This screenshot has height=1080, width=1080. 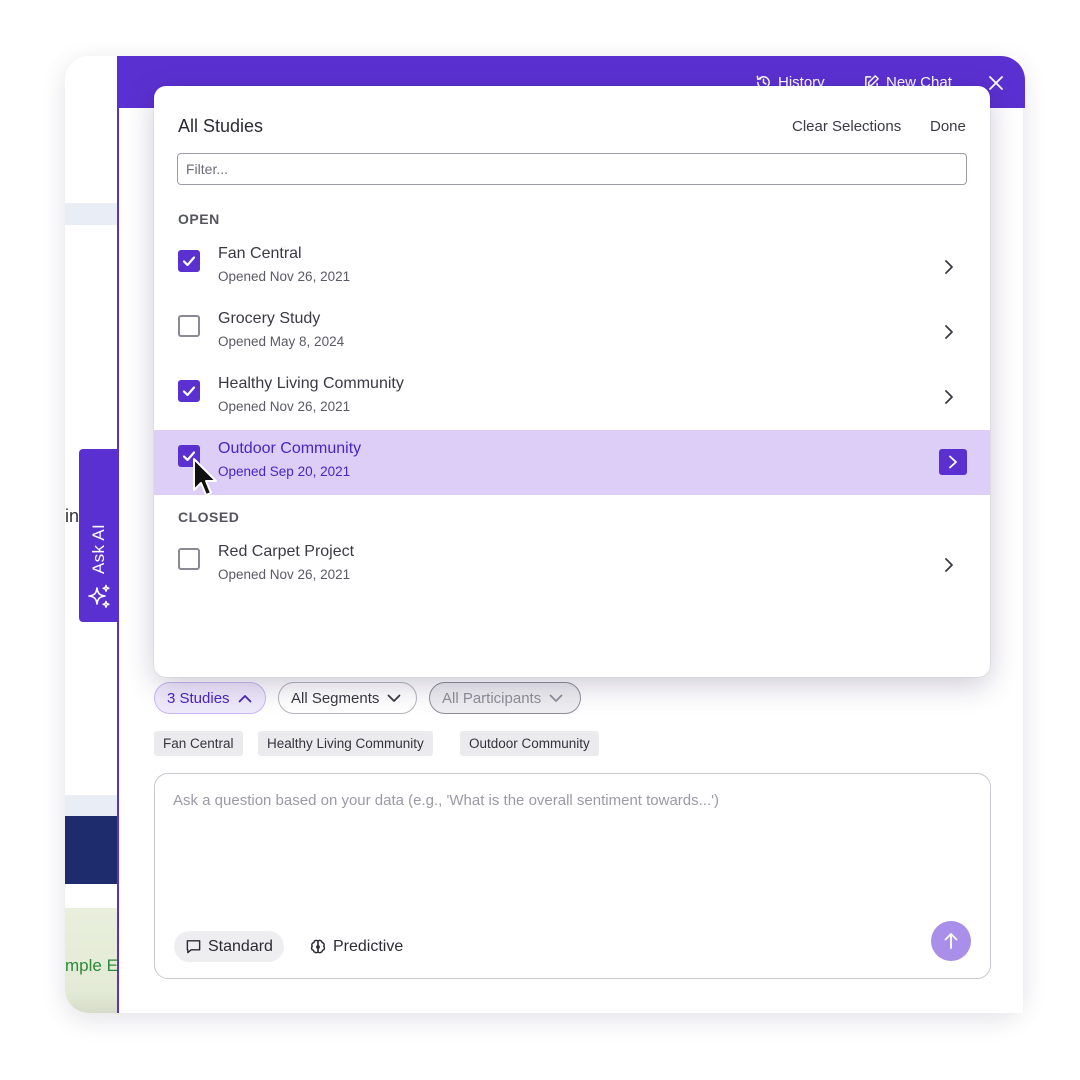 I want to click on ask-ai-tab: Ask AI, so click(x=99, y=535).